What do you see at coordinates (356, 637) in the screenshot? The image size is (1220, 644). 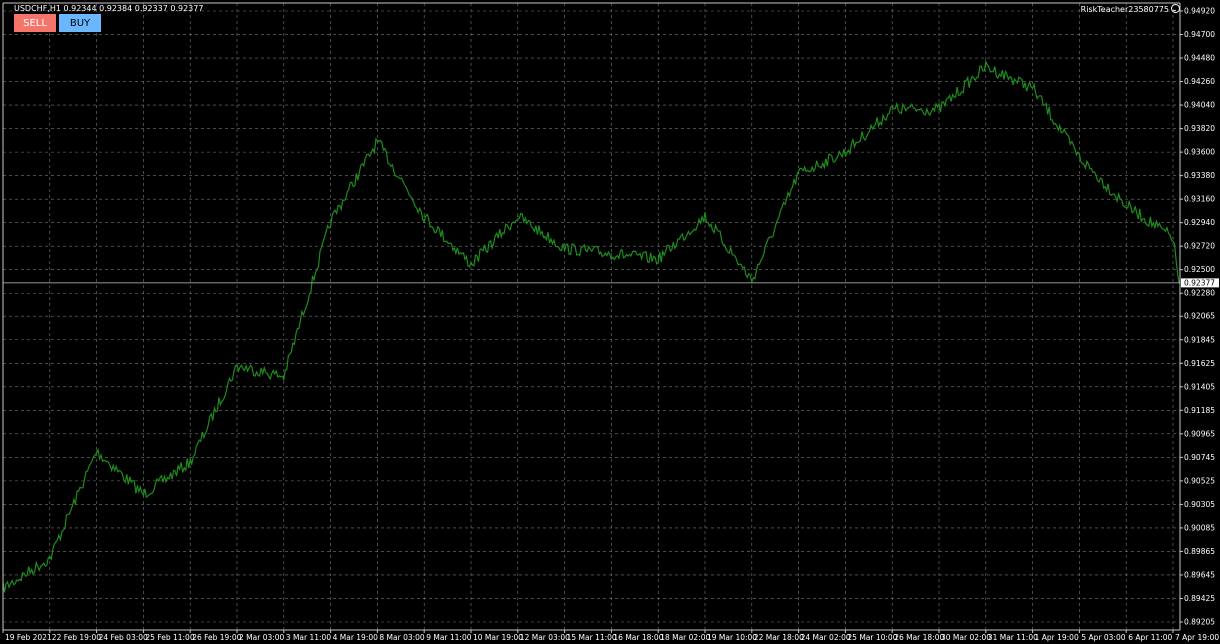 I see `x-tick-label: 4 Mar 19:00` at bounding box center [356, 637].